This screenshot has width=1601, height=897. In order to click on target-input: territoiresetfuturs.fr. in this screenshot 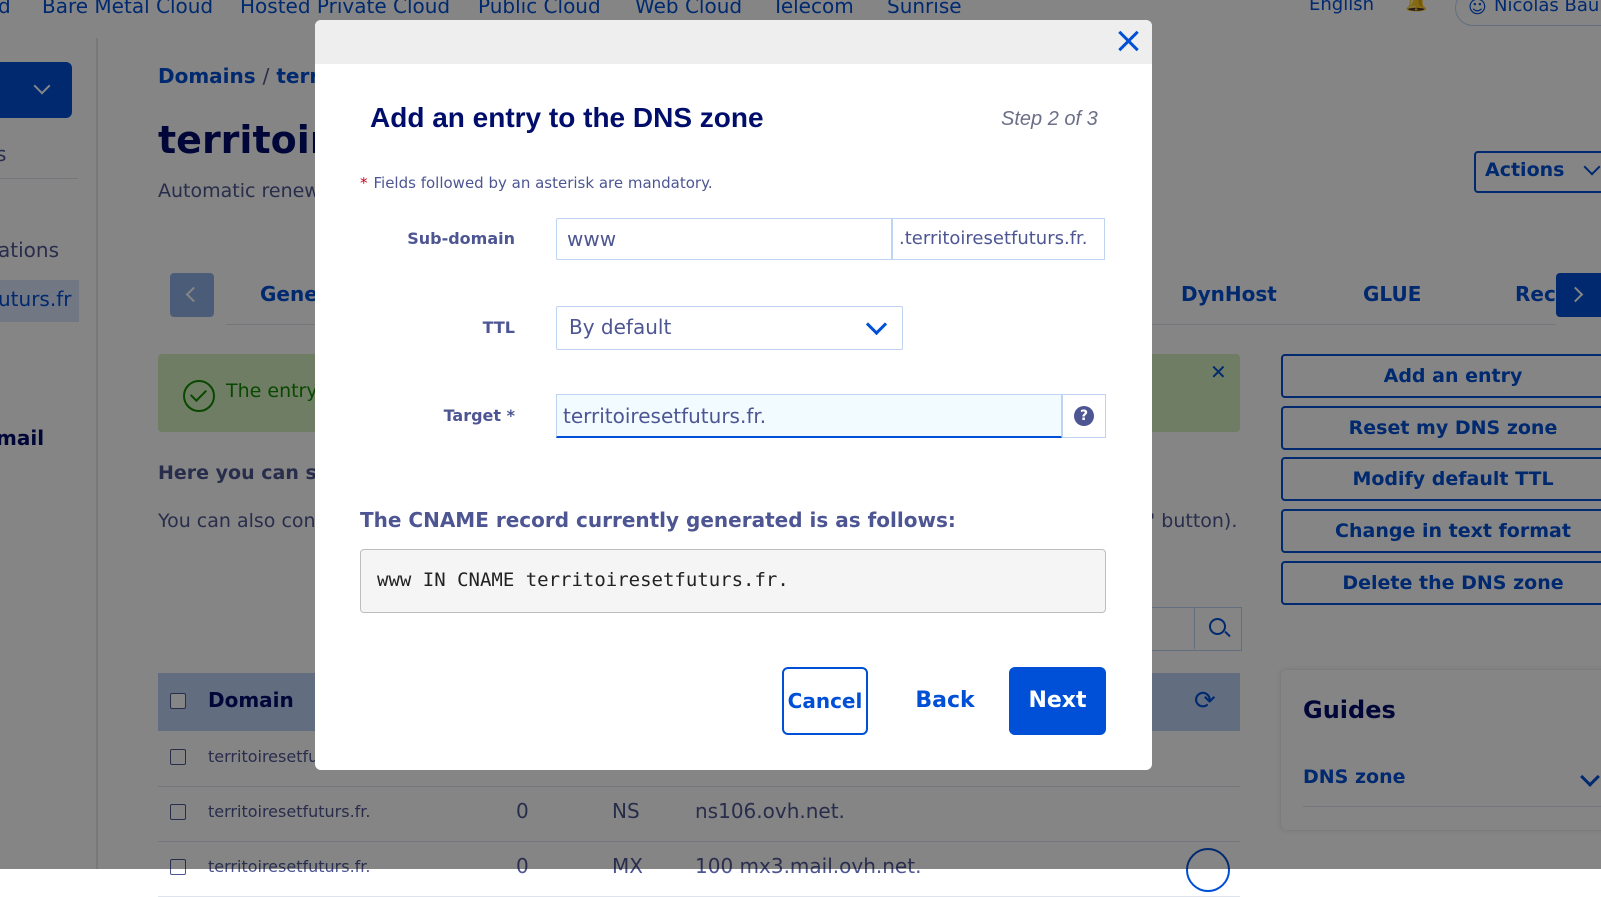, I will do `click(809, 416)`.